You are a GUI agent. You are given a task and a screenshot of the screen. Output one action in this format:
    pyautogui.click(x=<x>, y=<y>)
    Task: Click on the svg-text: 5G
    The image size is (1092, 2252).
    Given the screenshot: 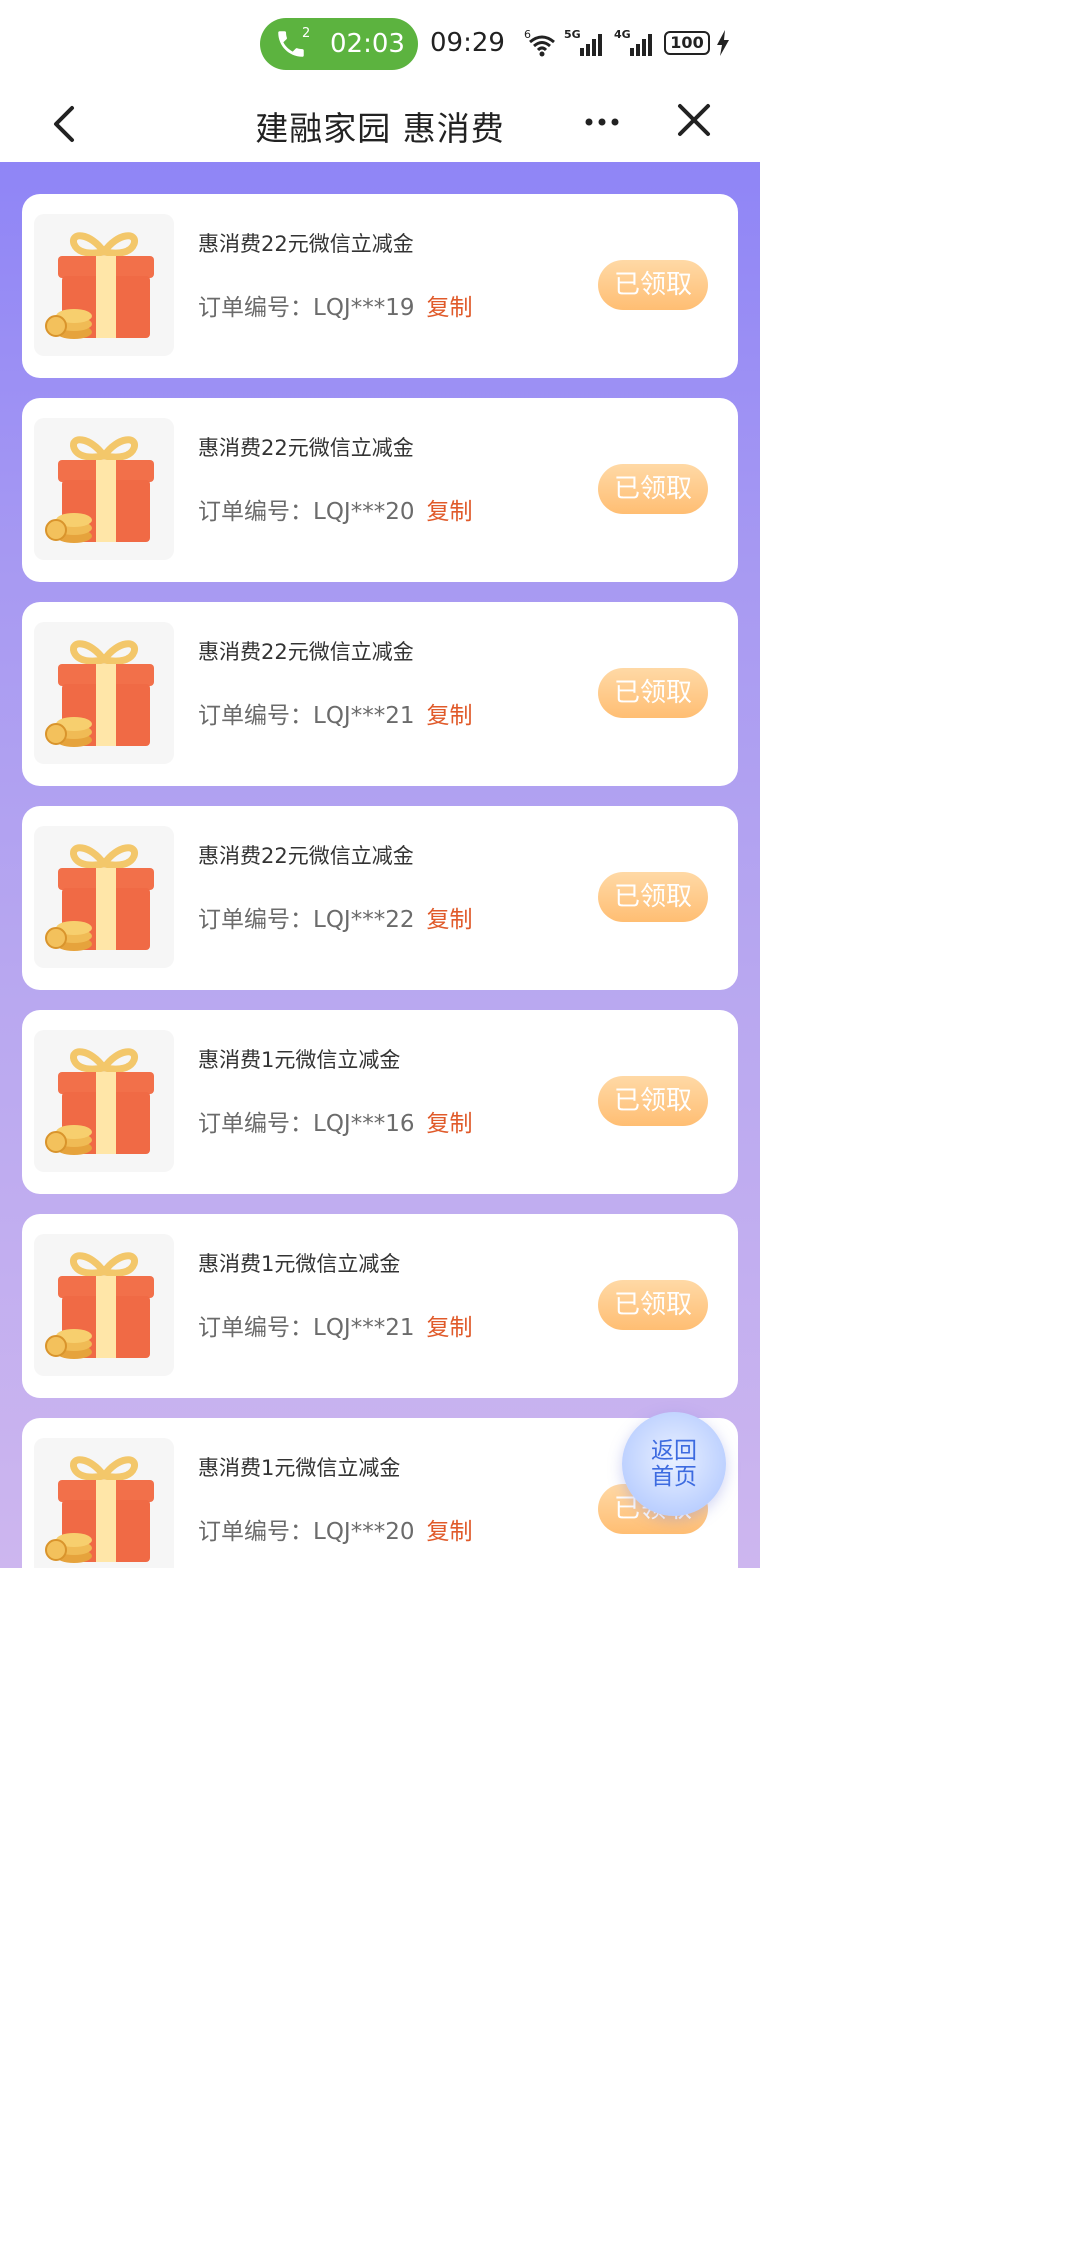 What is the action you would take?
    pyautogui.click(x=572, y=34)
    